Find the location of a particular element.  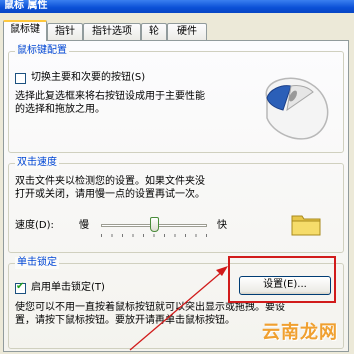

fast-label: 快 is located at coordinates (222, 225).